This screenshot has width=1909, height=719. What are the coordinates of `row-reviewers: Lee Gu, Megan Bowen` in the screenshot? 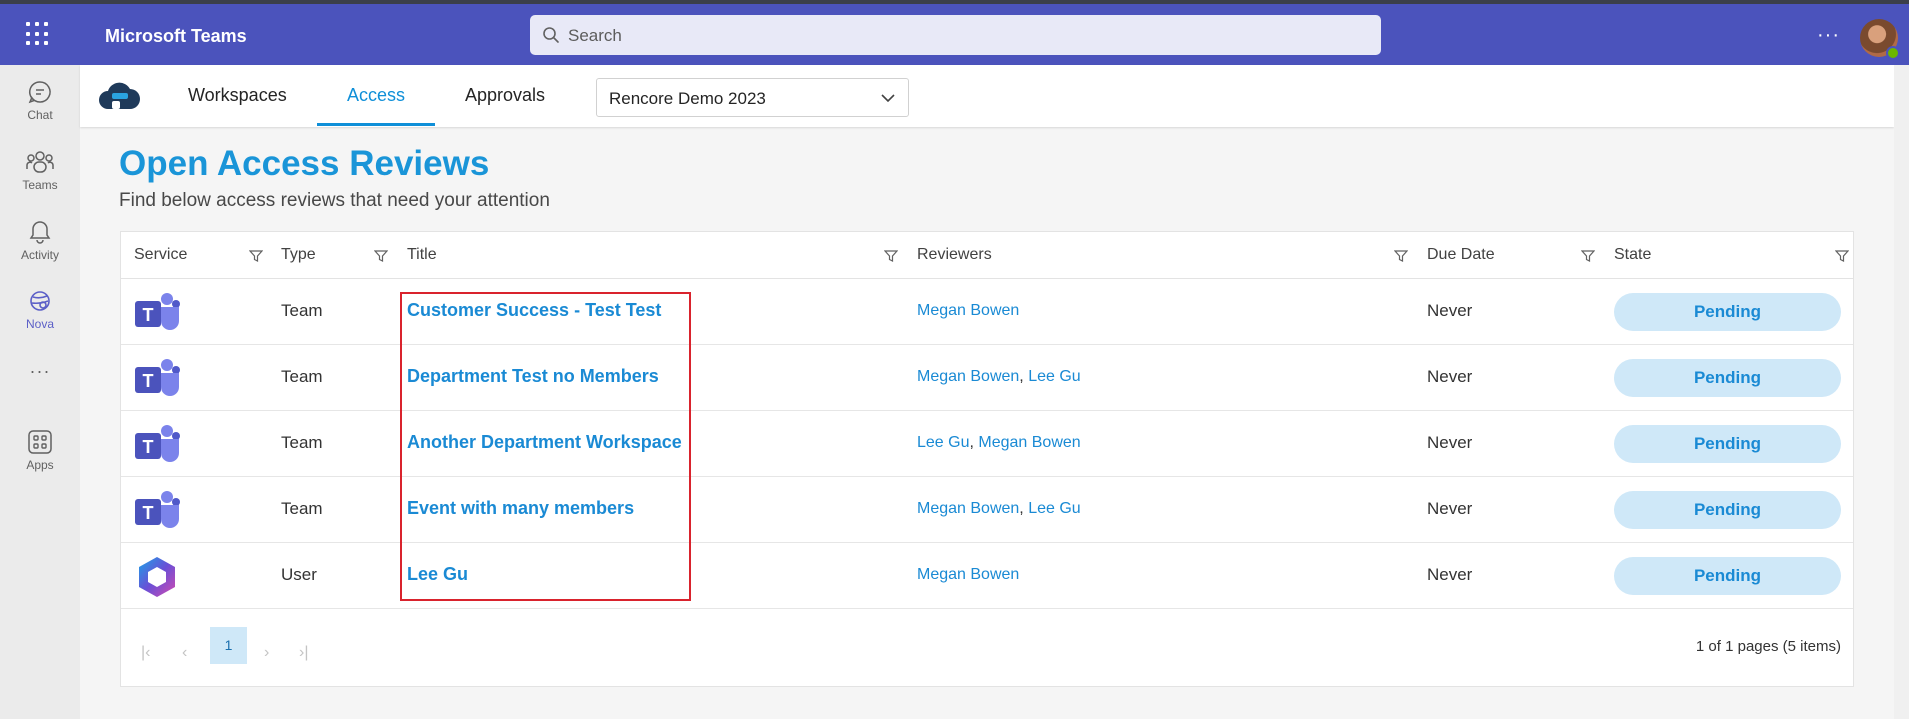 It's located at (999, 442).